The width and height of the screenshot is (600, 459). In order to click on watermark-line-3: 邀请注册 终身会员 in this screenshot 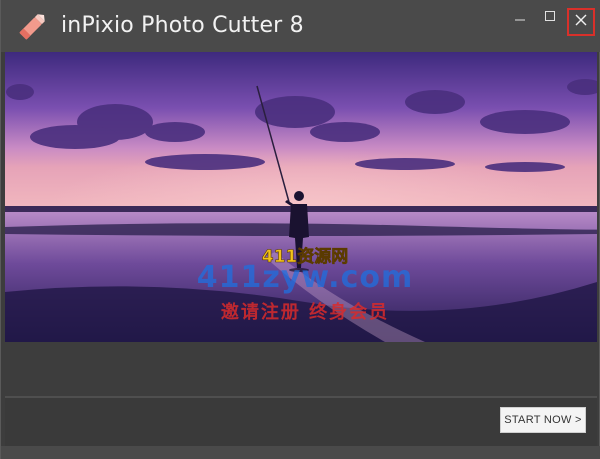, I will do `click(305, 312)`.